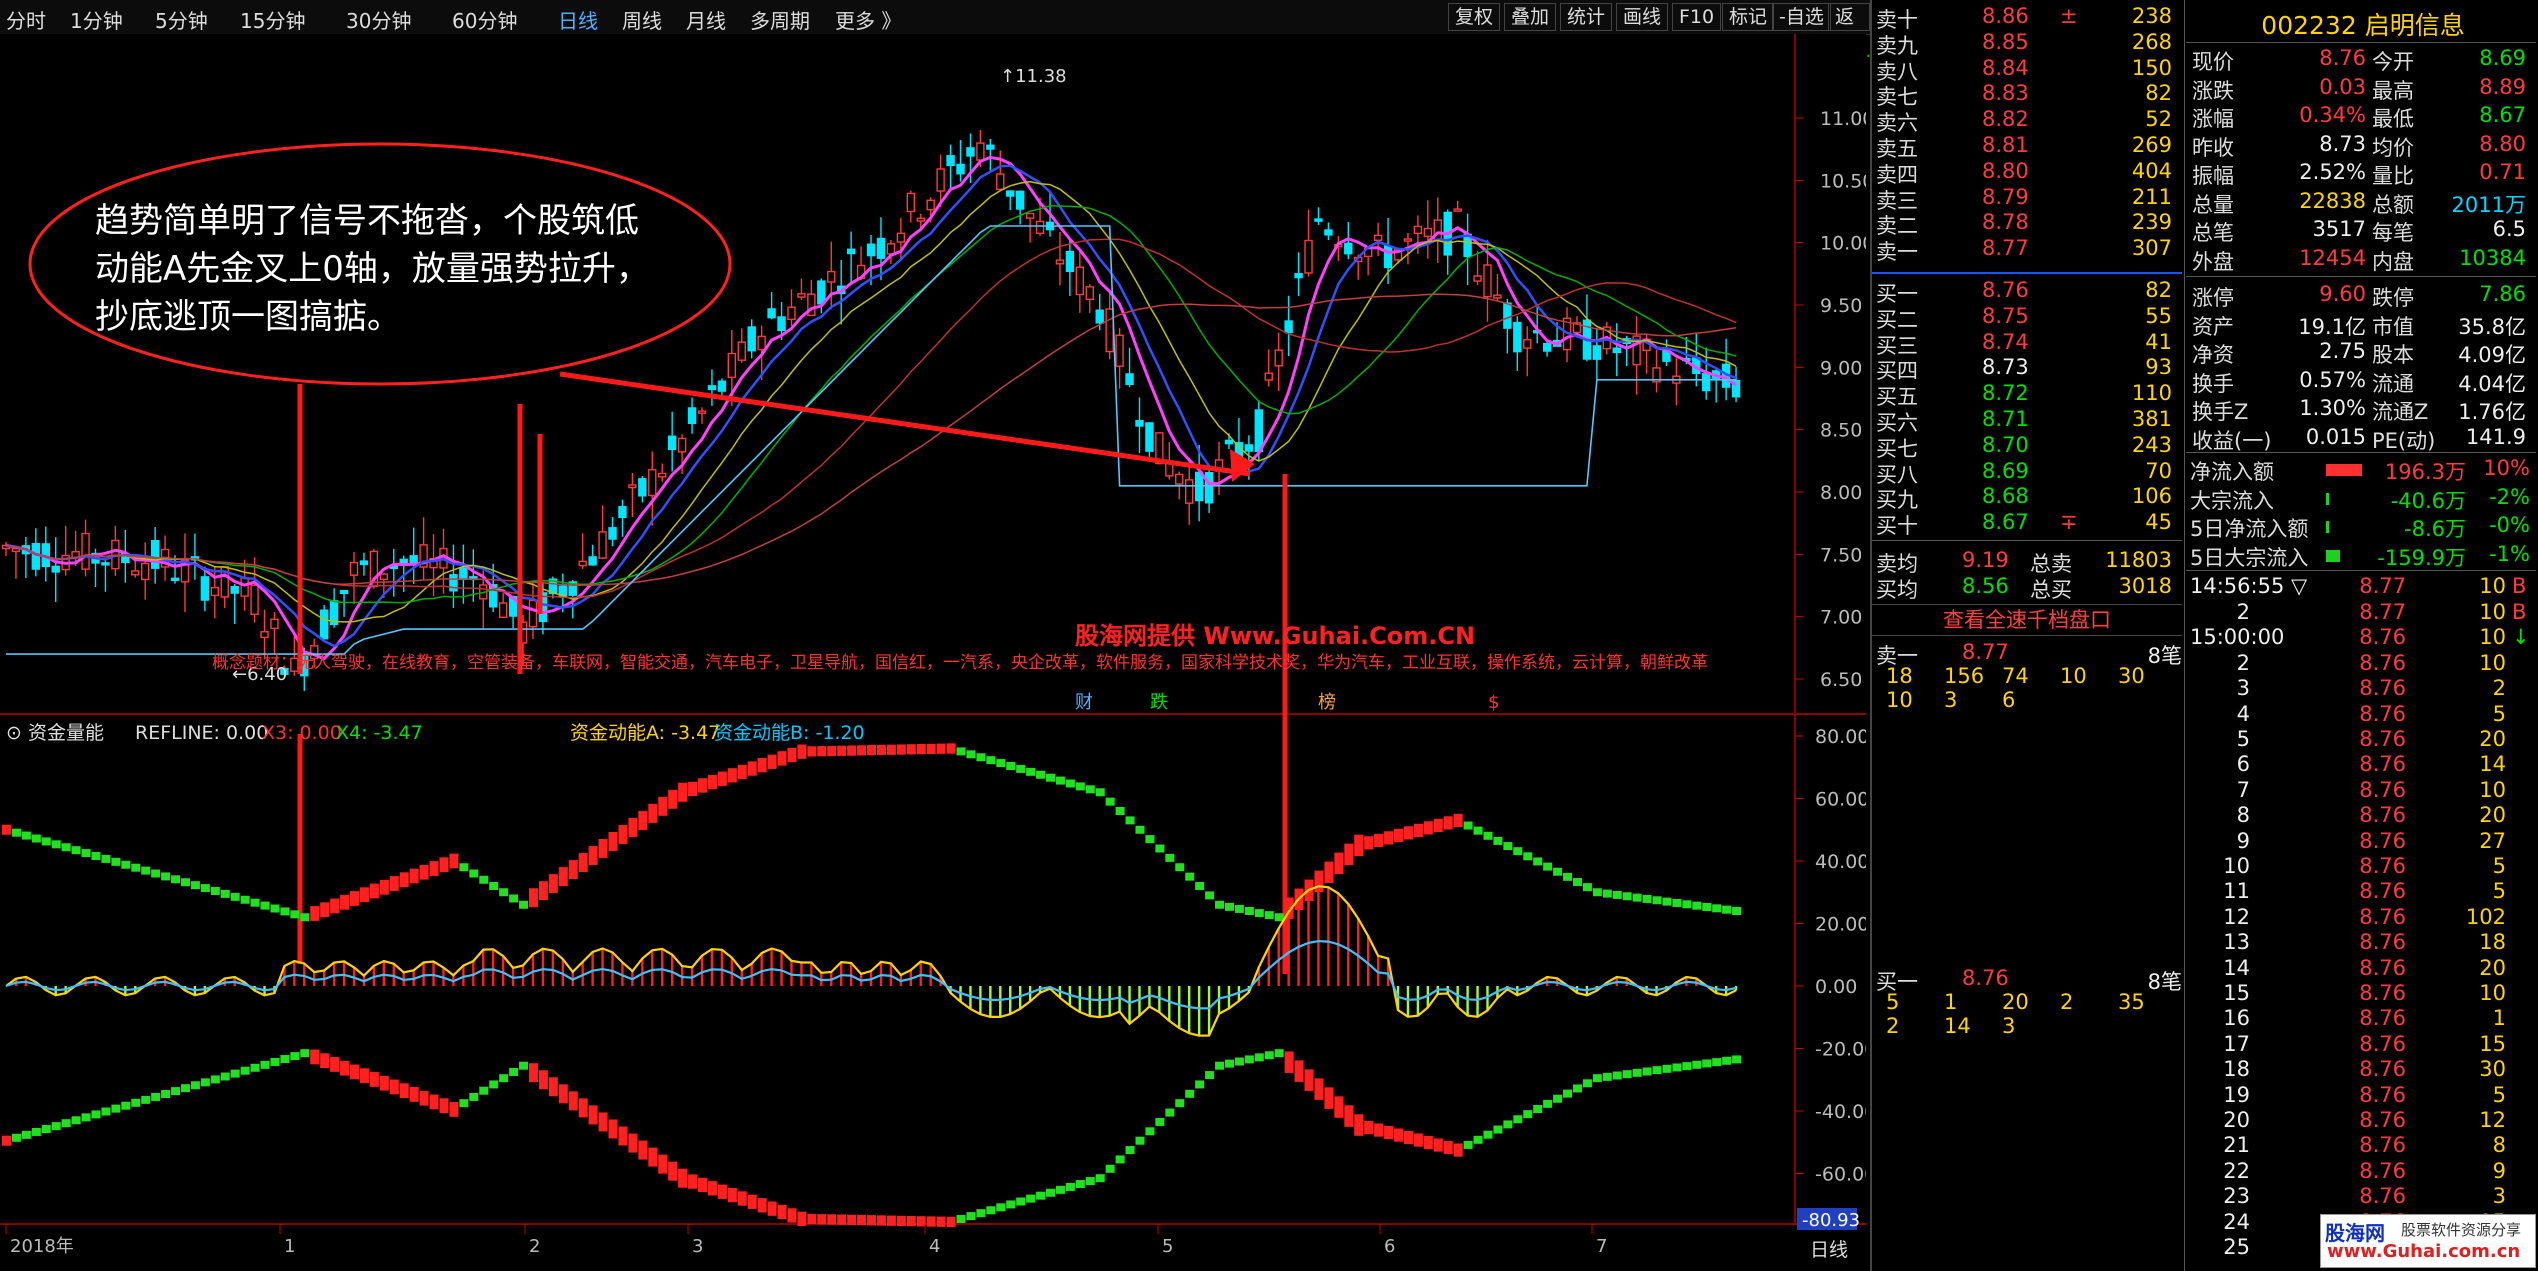 This screenshot has width=2538, height=1271. Describe the element at coordinates (2027, 620) in the screenshot. I see `depth-view-button: 查看全速千档盘口` at that location.